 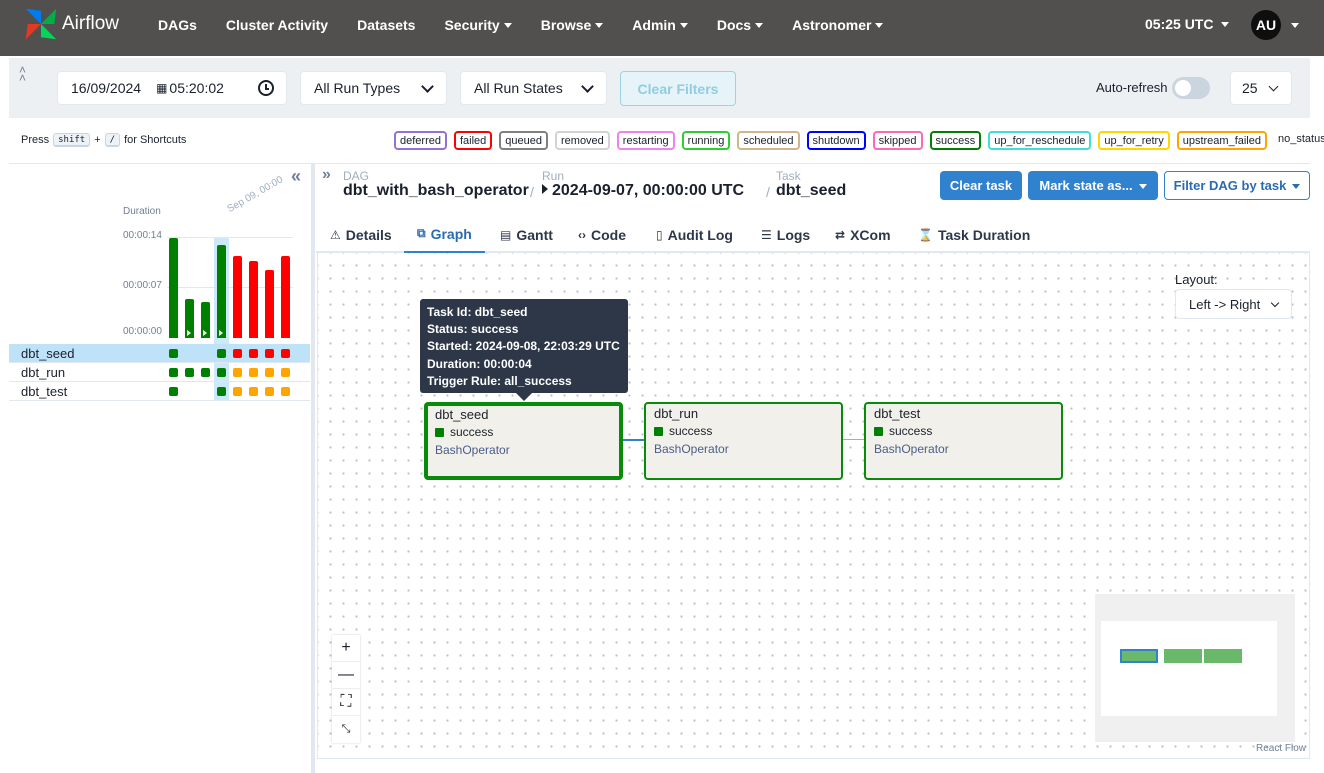 I want to click on legend-upstream-failed: upstream_failed, so click(x=1221, y=140).